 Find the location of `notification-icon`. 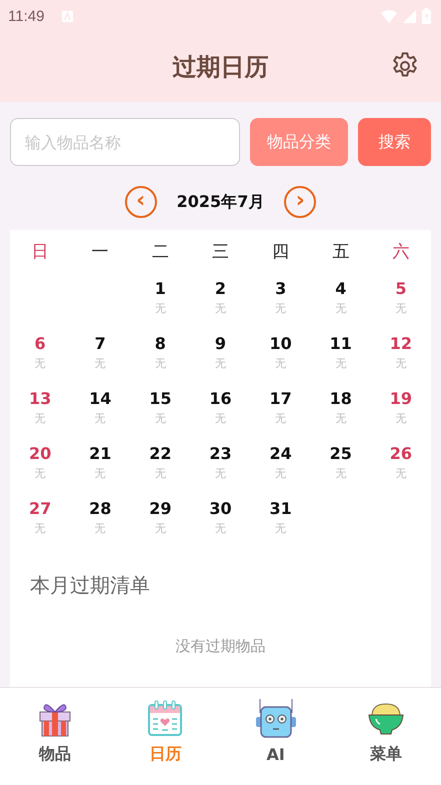

notification-icon is located at coordinates (68, 16).